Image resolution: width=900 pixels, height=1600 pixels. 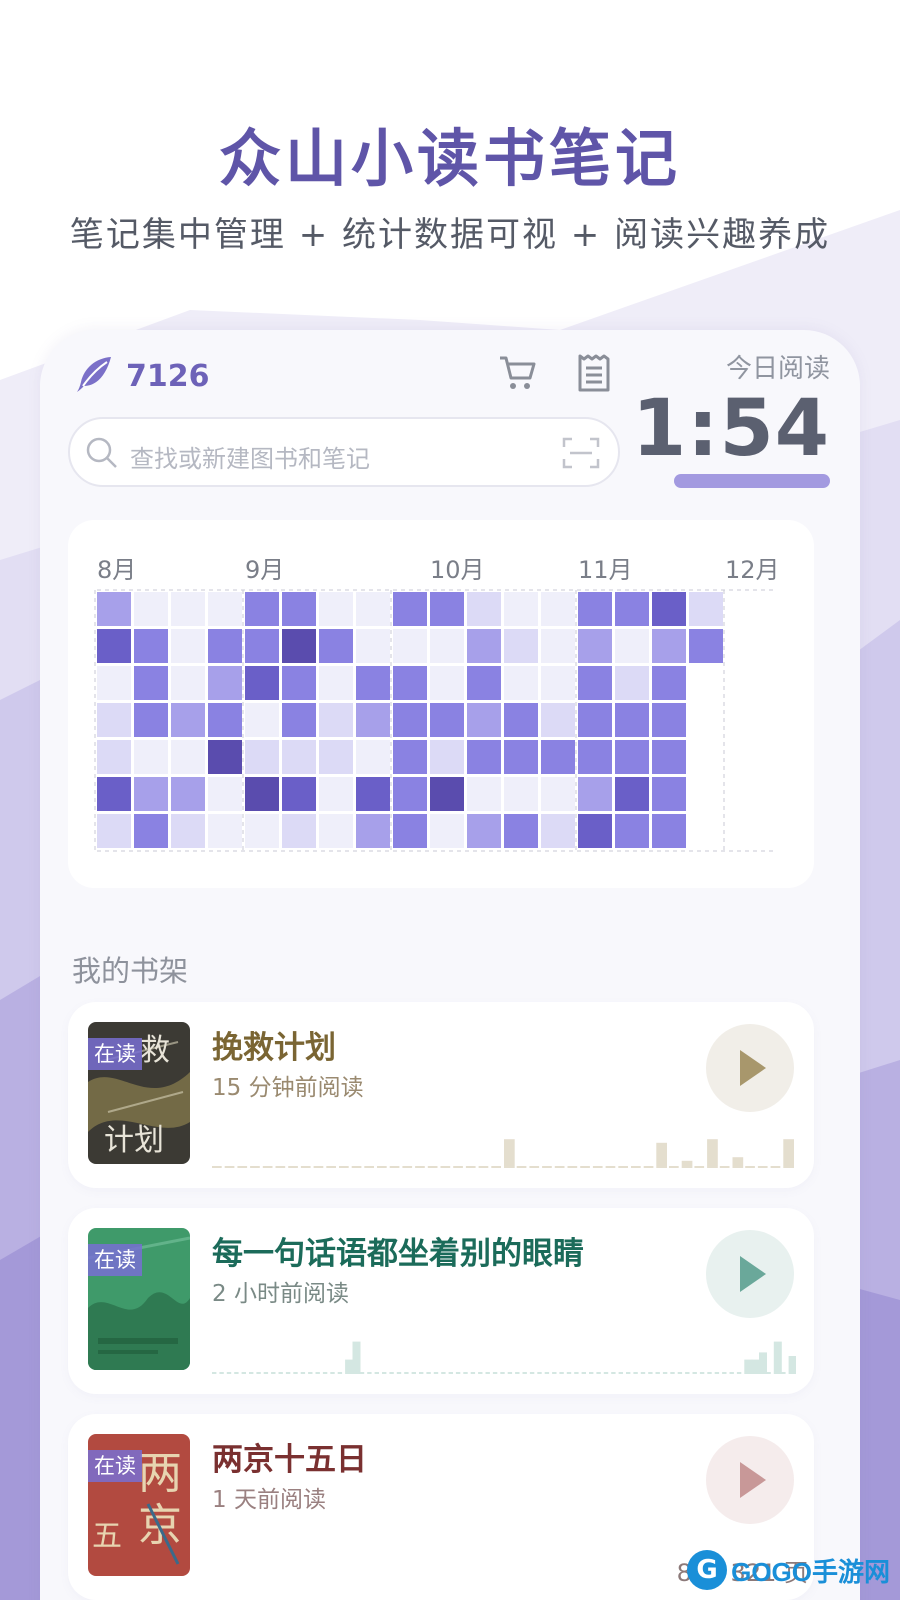 I want to click on today-reading-time: 1:54, so click(x=731, y=429).